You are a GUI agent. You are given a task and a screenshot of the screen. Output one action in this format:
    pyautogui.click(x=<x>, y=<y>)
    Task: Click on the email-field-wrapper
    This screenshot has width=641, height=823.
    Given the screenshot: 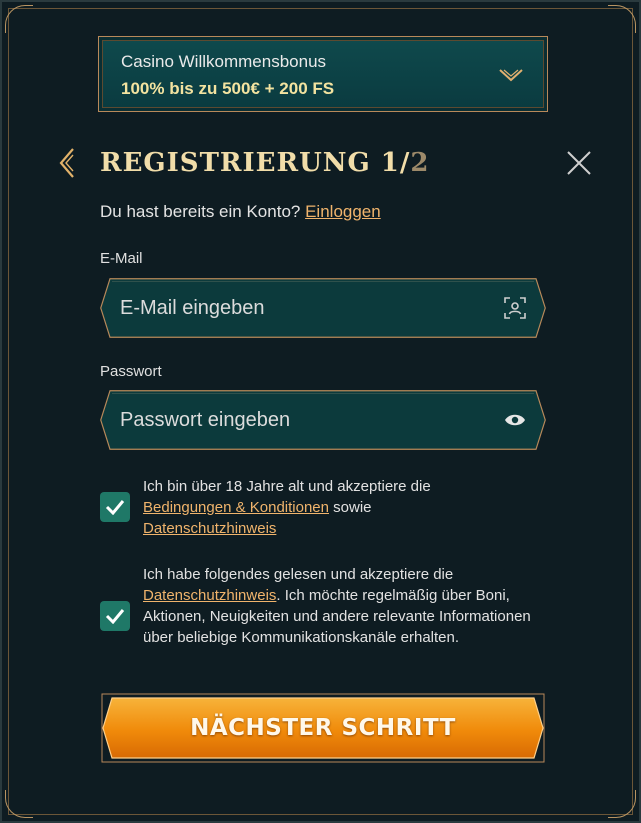 What is the action you would take?
    pyautogui.click(x=323, y=308)
    